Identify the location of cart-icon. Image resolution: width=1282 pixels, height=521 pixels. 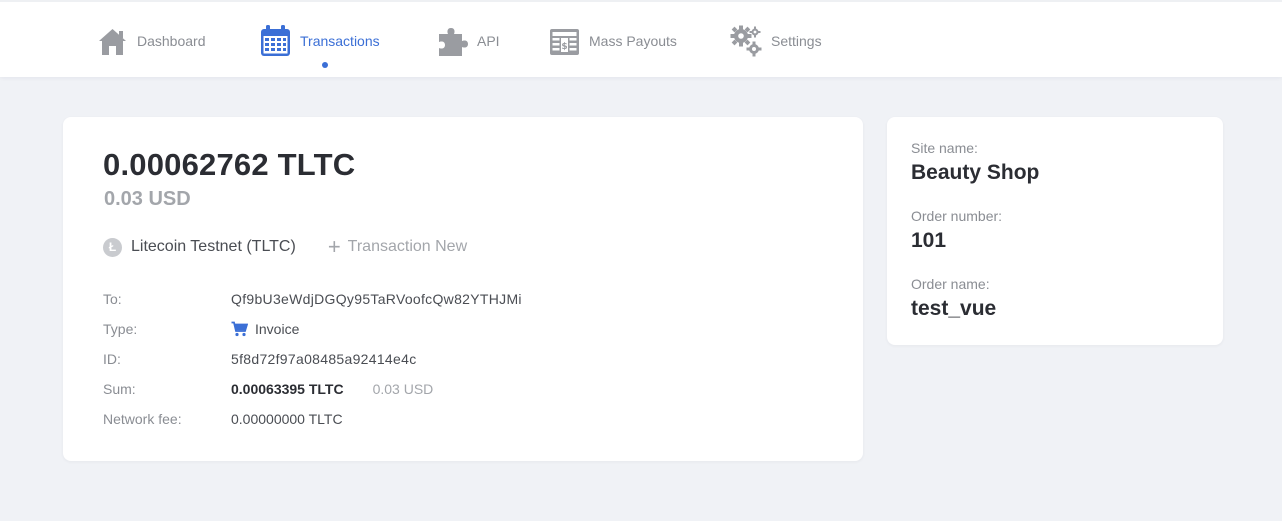
(239, 329).